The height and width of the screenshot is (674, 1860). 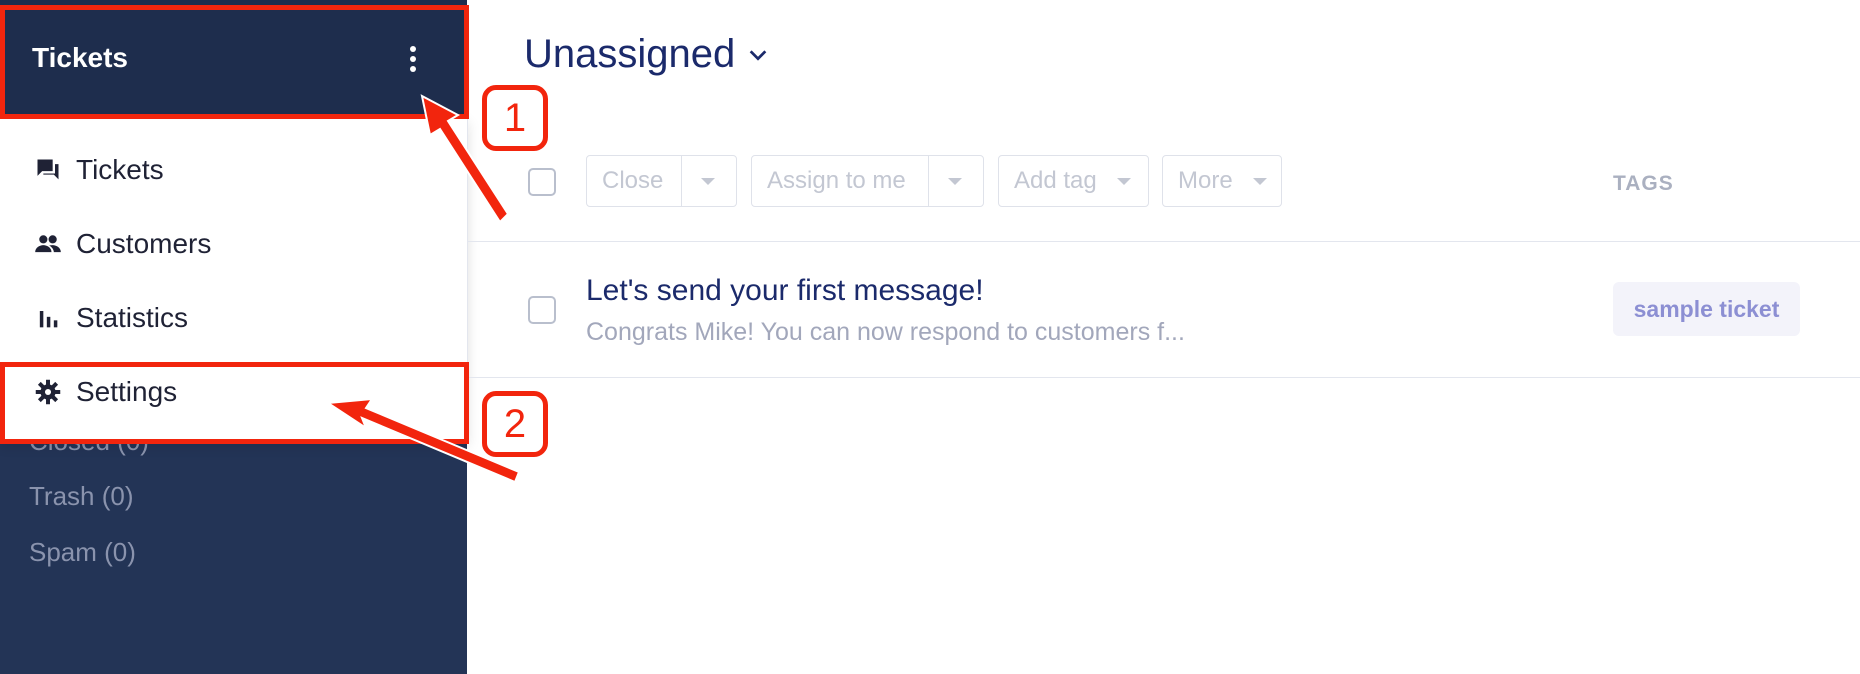 I want to click on menu-item-tickets: Tickets, so click(x=233, y=170).